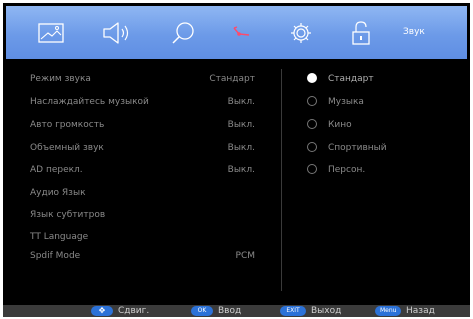 This screenshot has width=473, height=319. Describe the element at coordinates (67, 125) in the screenshot. I see `setting-label: Авто громкость` at that location.